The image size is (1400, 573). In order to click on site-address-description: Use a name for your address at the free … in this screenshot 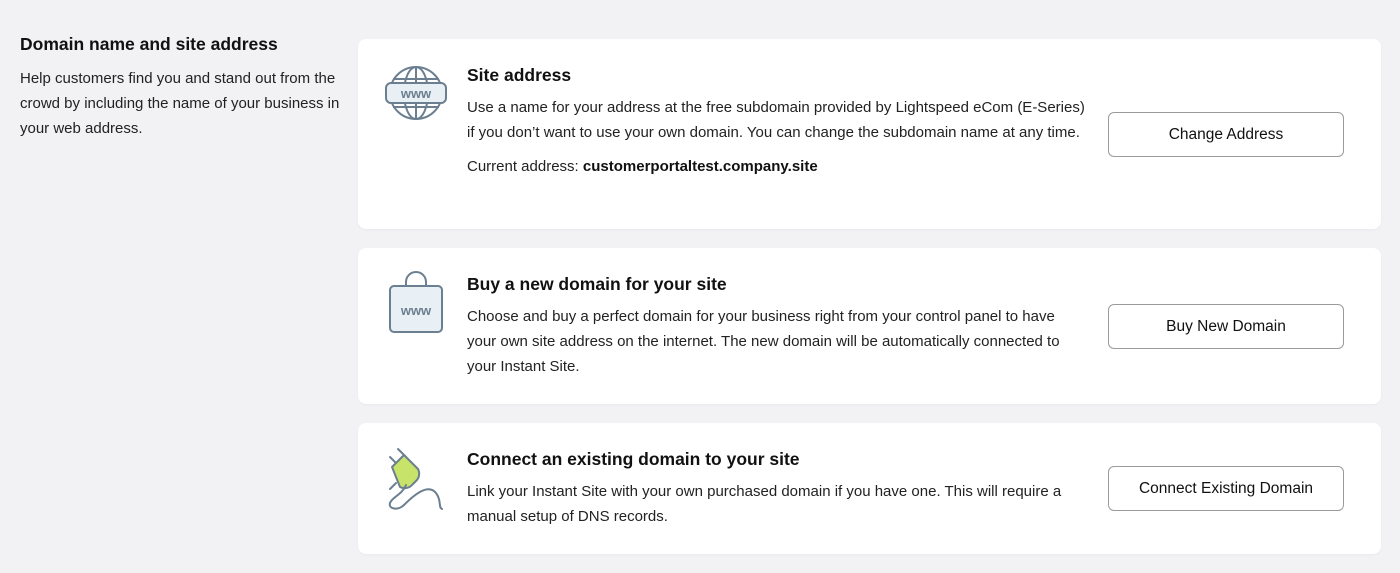, I will do `click(776, 120)`.